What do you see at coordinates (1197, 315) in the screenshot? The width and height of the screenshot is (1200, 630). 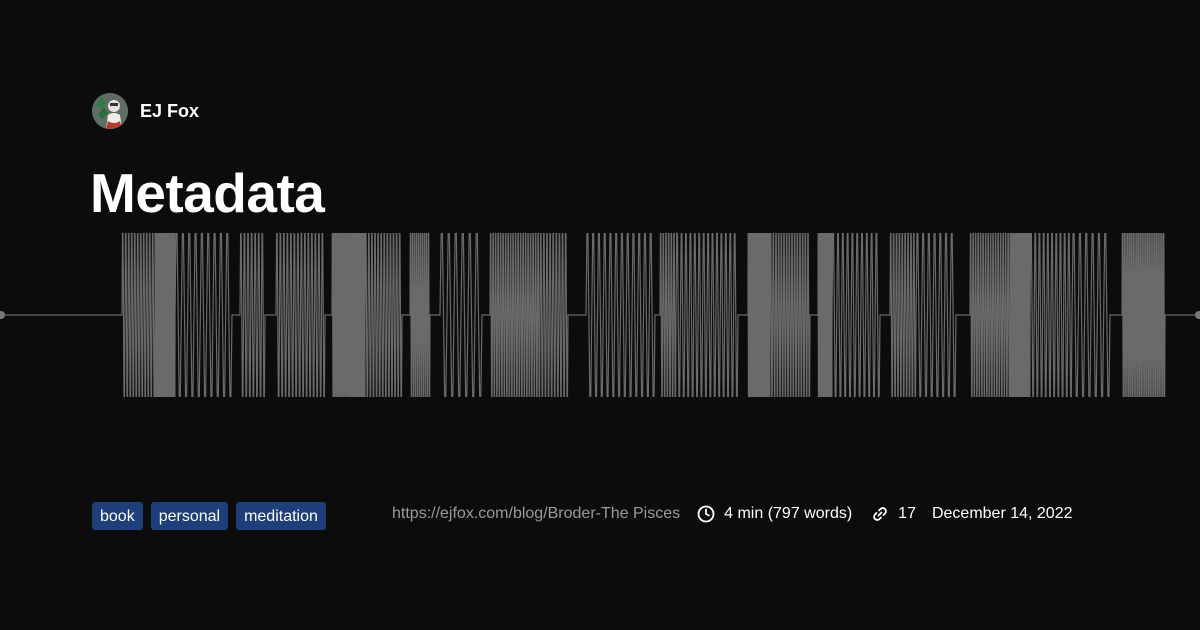 I see `waveform-end-dot` at bounding box center [1197, 315].